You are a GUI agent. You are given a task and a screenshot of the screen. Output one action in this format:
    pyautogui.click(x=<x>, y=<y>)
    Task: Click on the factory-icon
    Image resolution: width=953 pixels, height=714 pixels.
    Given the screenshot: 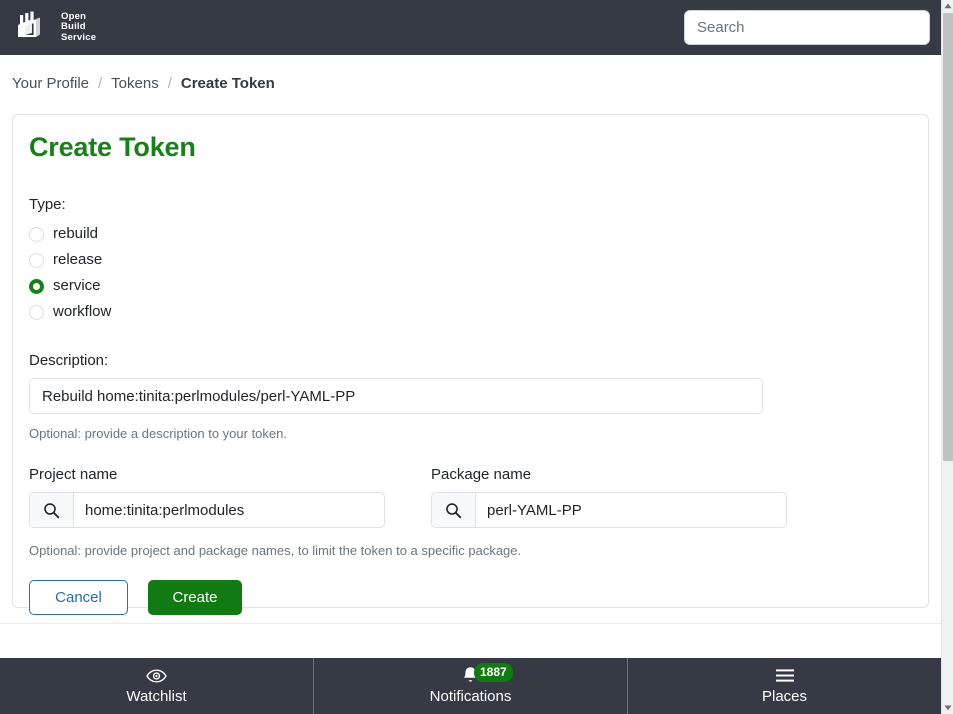 What is the action you would take?
    pyautogui.click(x=34, y=27)
    